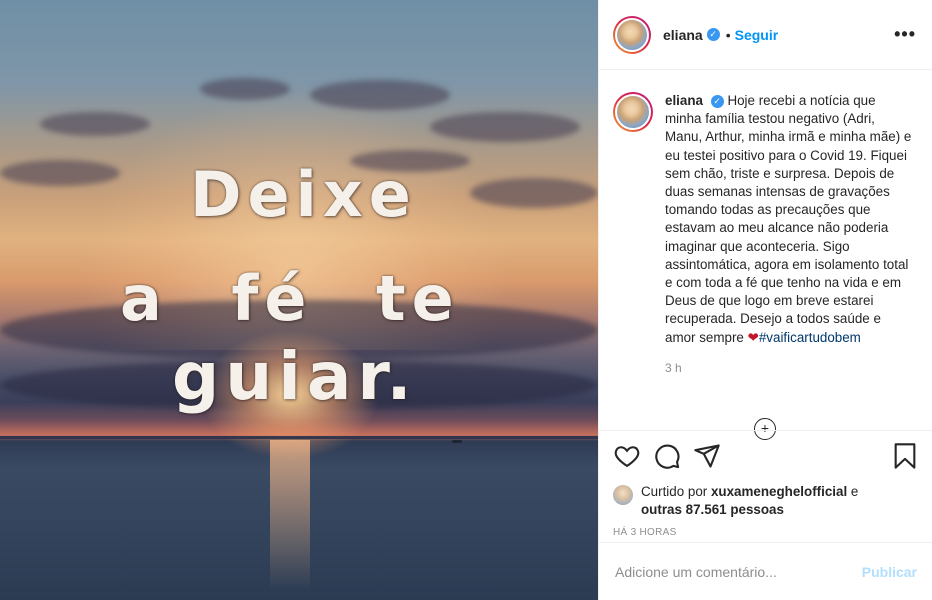  Describe the element at coordinates (712, 509) in the screenshot. I see `likes-count: outras 87.561 pessoas` at that location.